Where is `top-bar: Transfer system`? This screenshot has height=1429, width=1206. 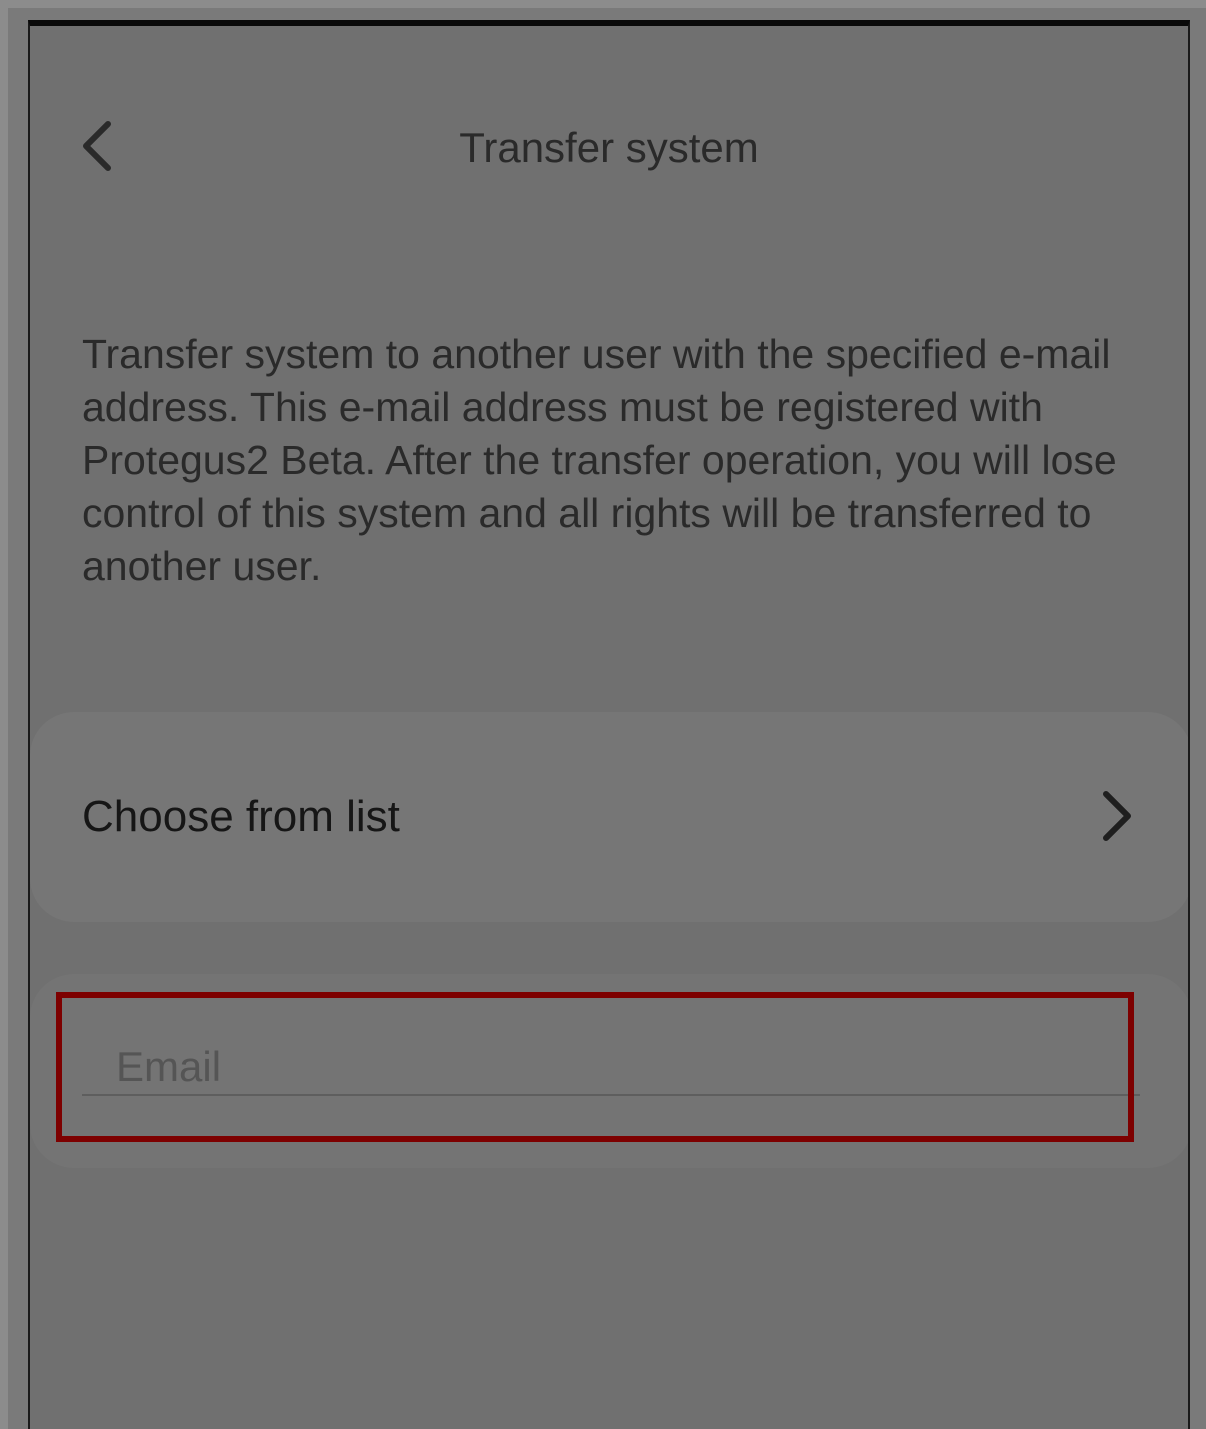
top-bar: Transfer system is located at coordinates (609, 146).